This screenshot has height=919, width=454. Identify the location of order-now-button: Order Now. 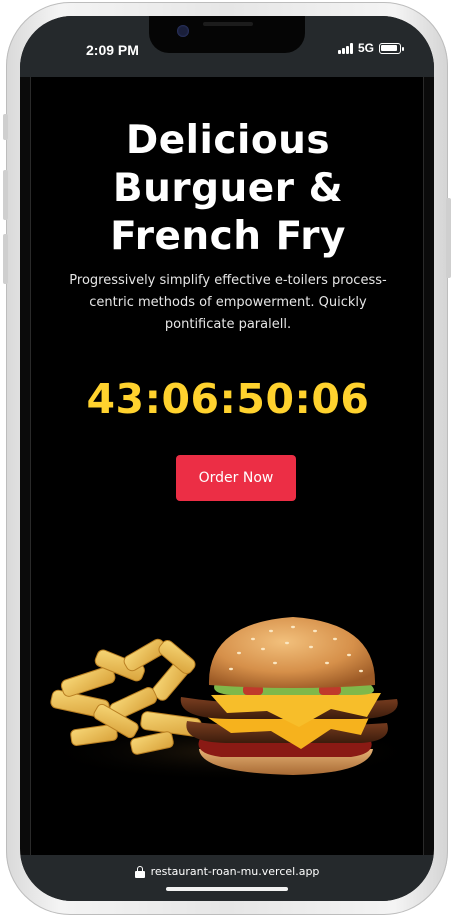
(236, 478).